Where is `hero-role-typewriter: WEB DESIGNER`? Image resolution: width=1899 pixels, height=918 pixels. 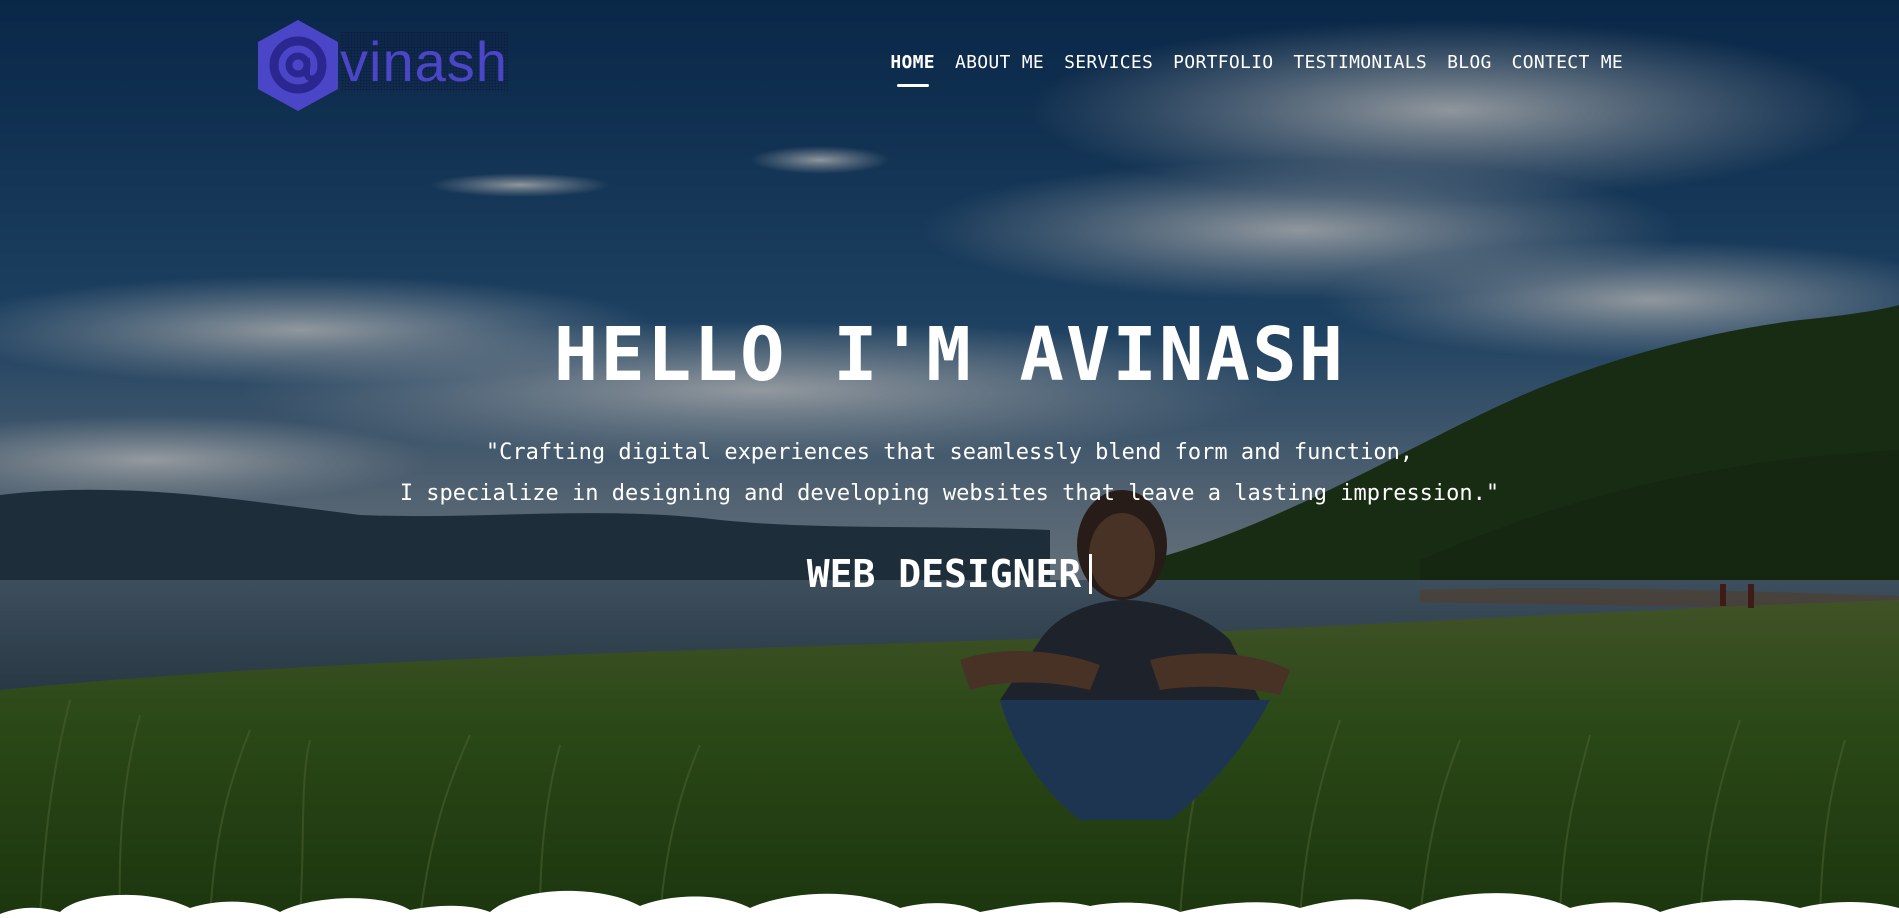
hero-role-typewriter: WEB DESIGNER is located at coordinates (950, 574).